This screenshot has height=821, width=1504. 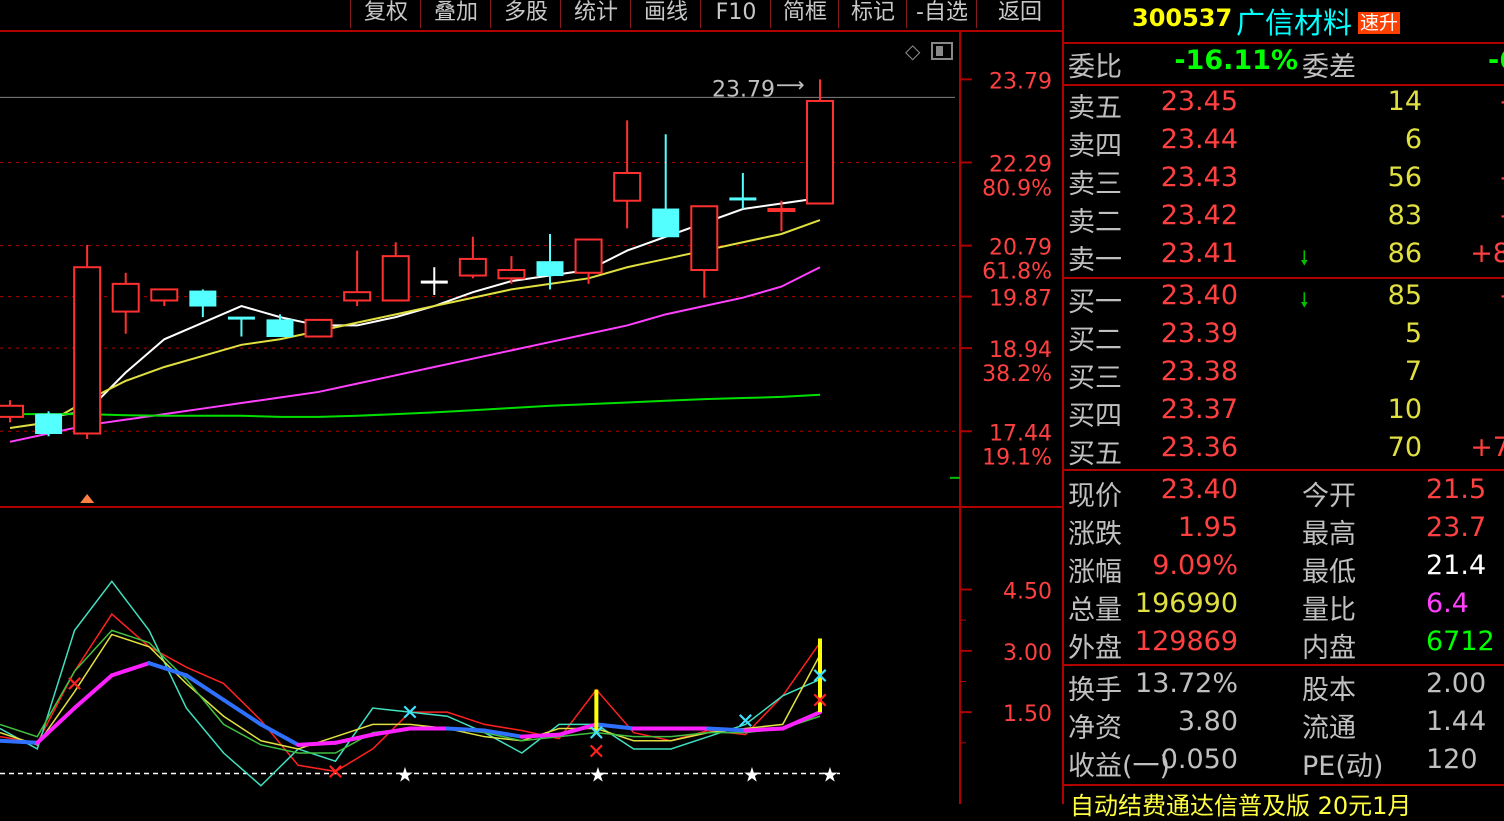 What do you see at coordinates (1020, 299) in the screenshot?
I see `price-axis-label: 19.87` at bounding box center [1020, 299].